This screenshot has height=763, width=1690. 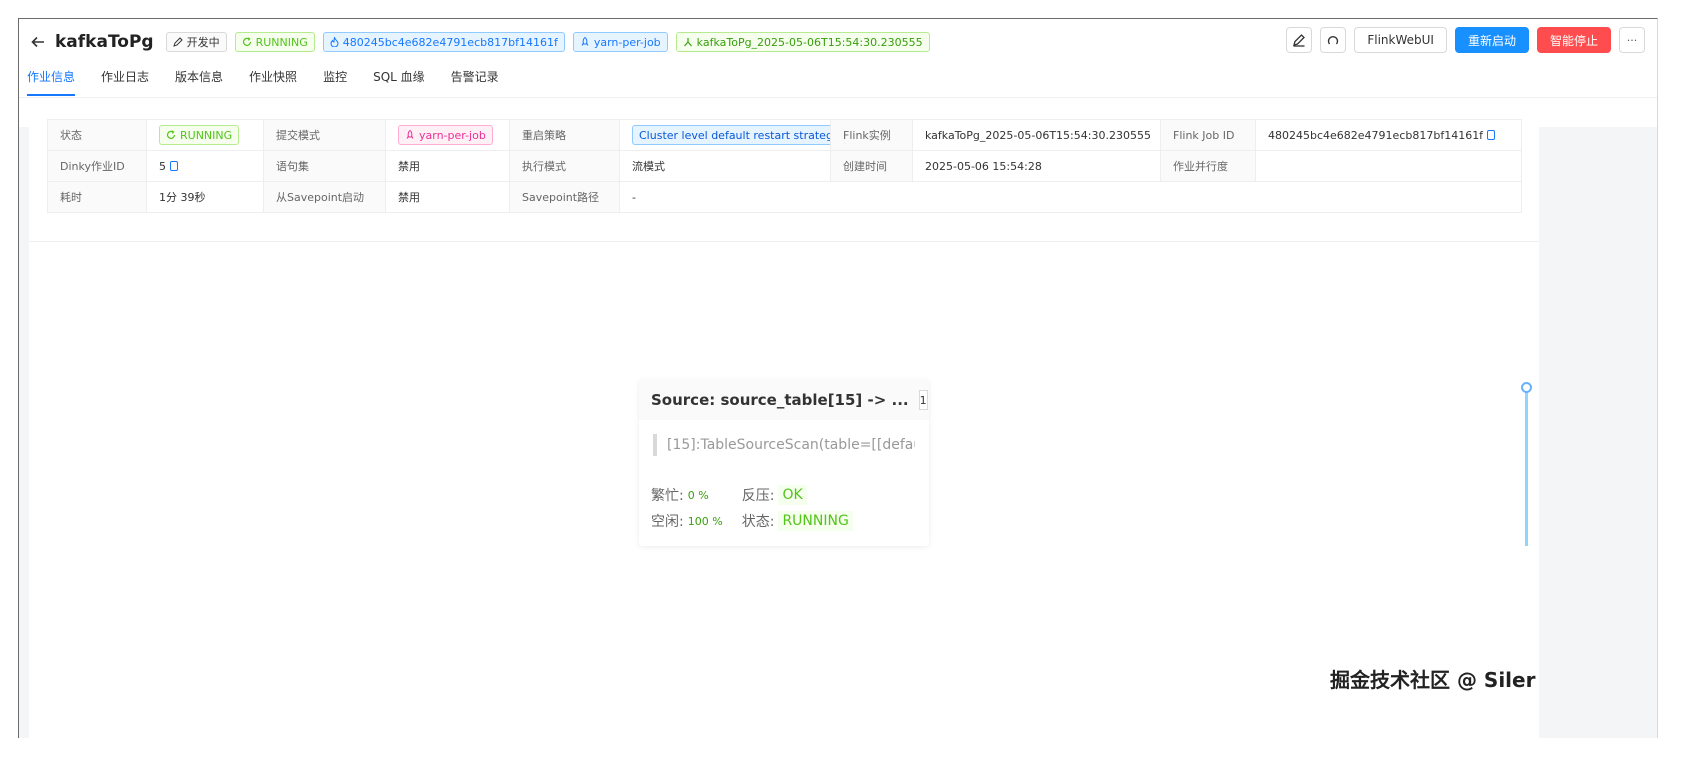 I want to click on flink-instance-label: Flink实例, so click(x=871, y=135).